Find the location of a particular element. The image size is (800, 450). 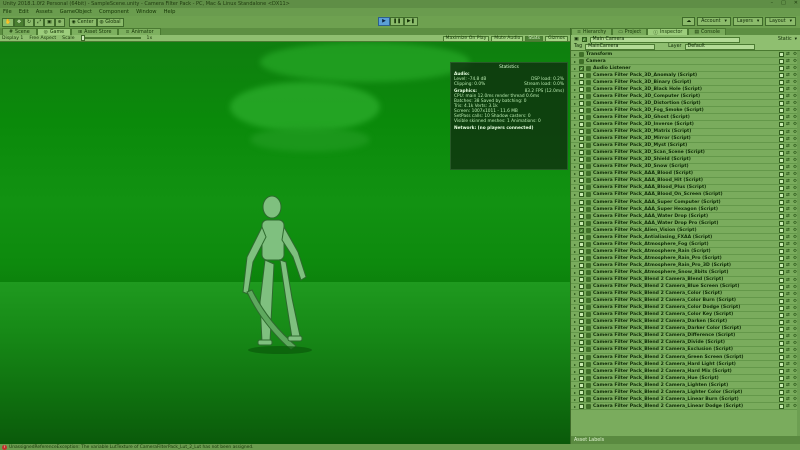

slider-thumb is located at coordinates (82, 38).